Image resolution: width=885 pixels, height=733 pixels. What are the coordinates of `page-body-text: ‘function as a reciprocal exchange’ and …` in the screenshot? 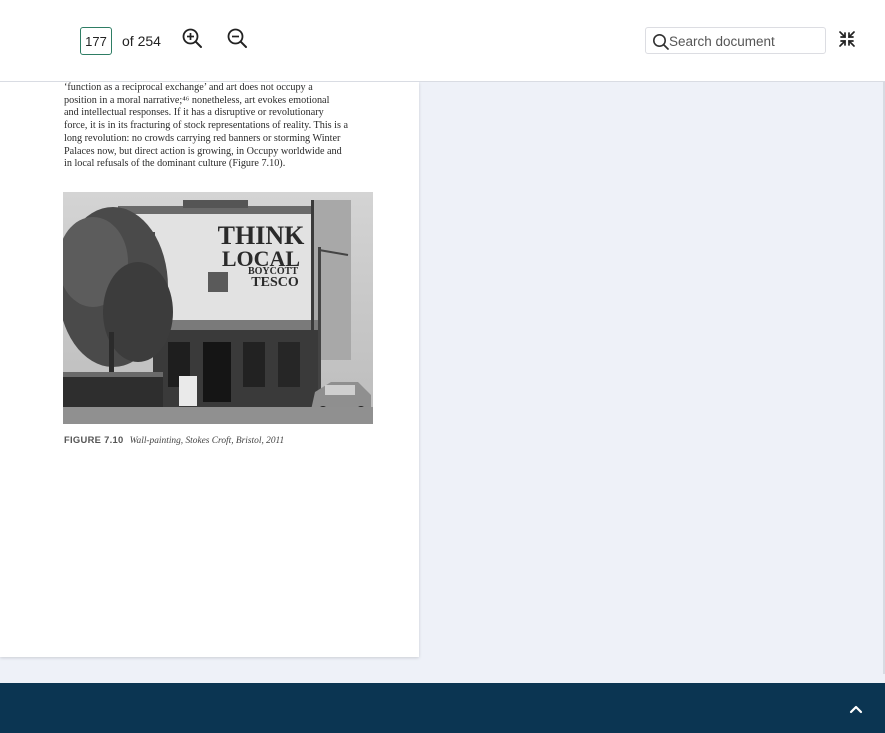 It's located at (219, 126).